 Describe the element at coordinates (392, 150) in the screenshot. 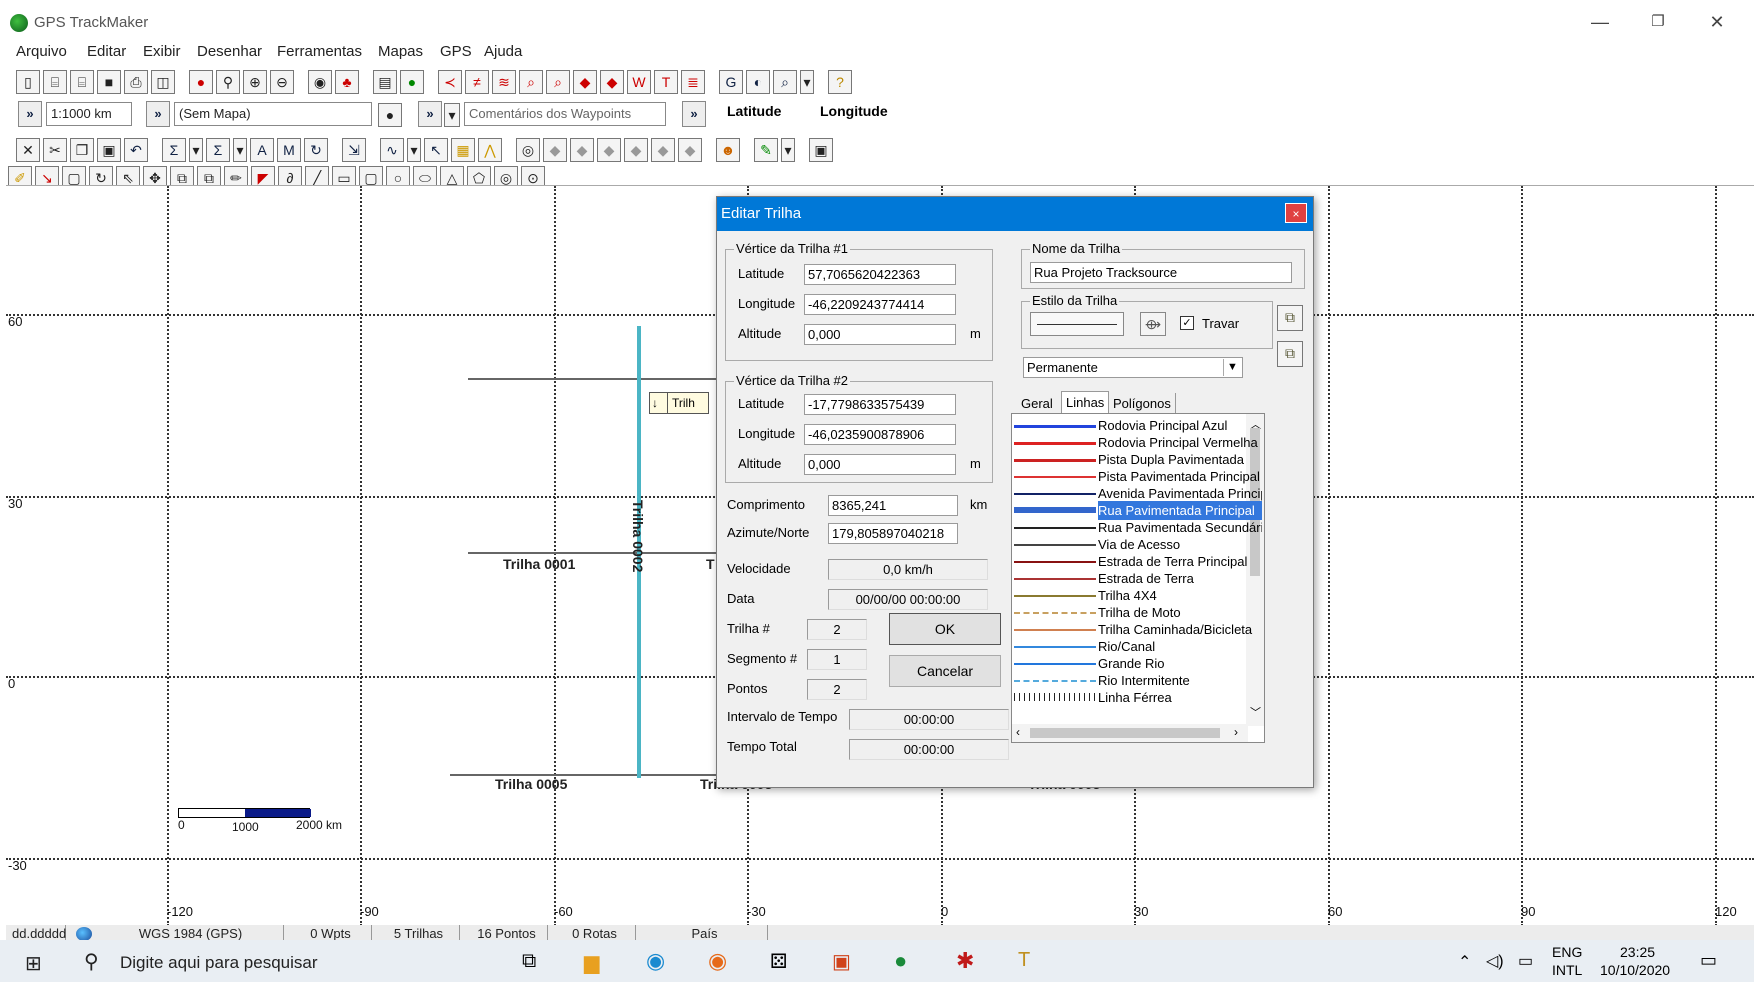

I see `line-tool-icon: ∿` at that location.